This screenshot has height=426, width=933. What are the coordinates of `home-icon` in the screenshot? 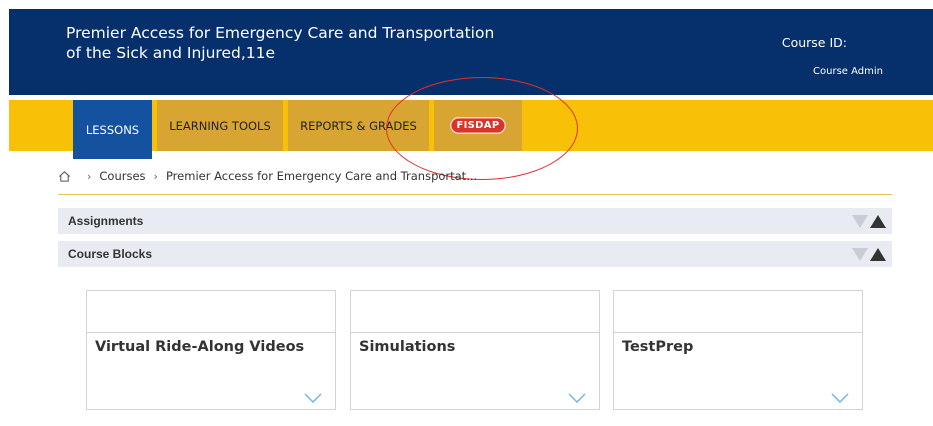 It's located at (64, 176).